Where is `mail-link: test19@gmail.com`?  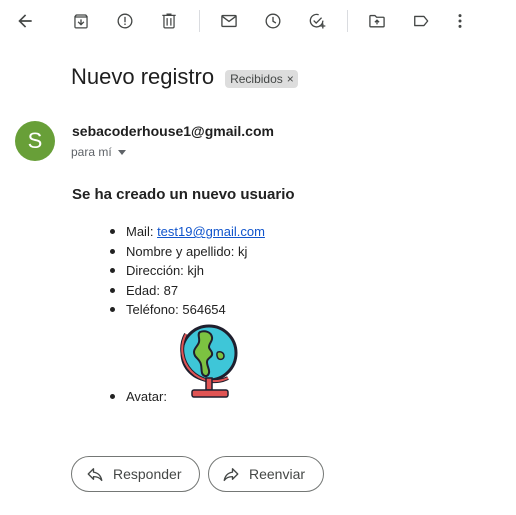
mail-link: test19@gmail.com is located at coordinates (211, 231).